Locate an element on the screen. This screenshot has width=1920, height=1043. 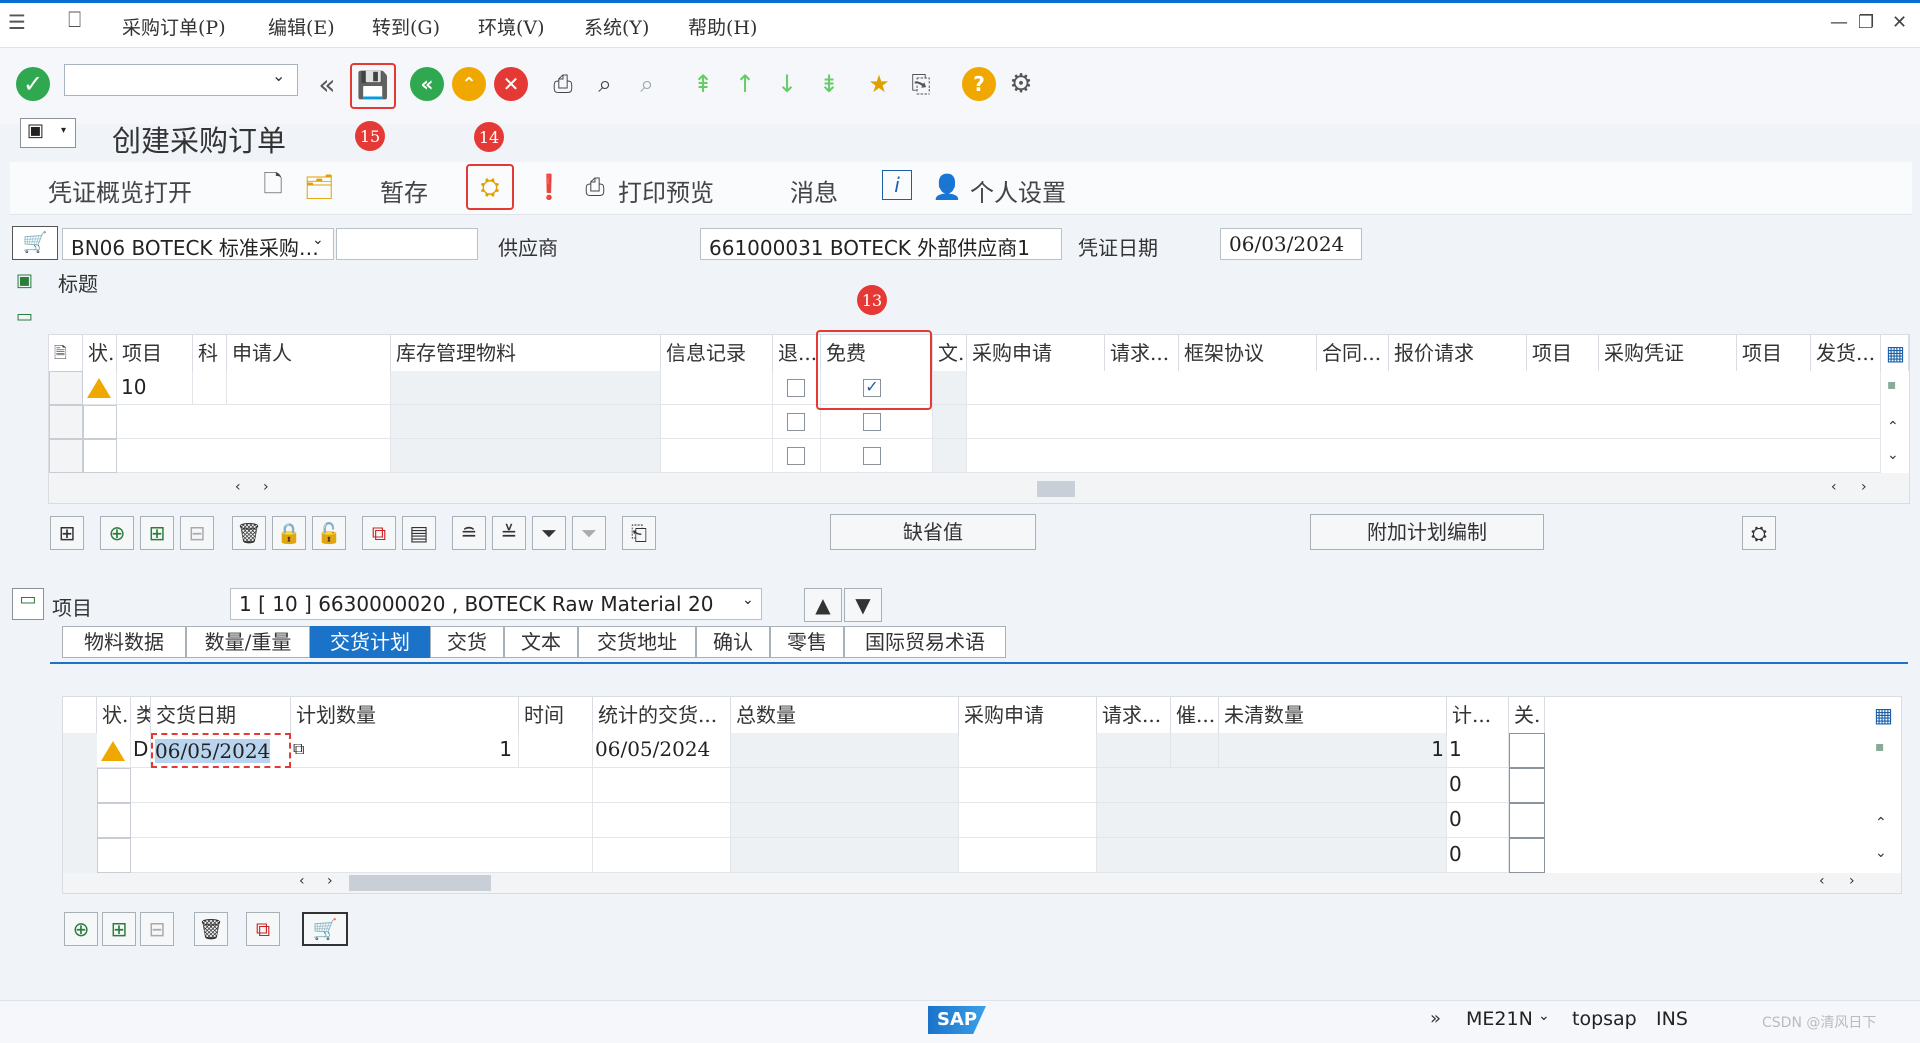
document-number-field is located at coordinates (407, 244).